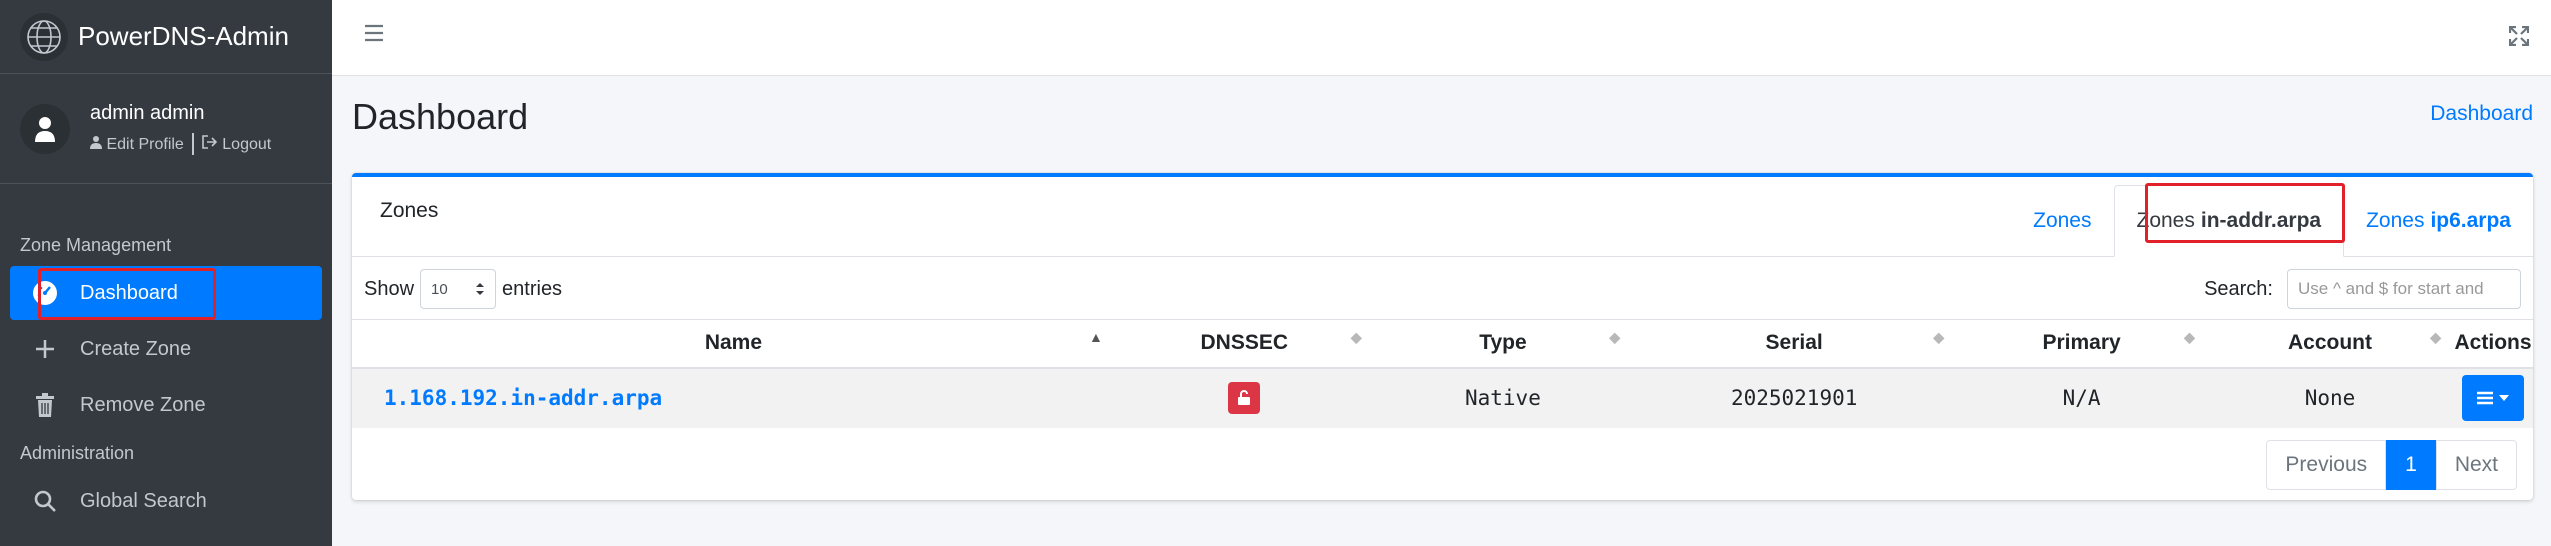 This screenshot has height=546, width=2551. I want to click on zone-account: None, so click(2330, 397).